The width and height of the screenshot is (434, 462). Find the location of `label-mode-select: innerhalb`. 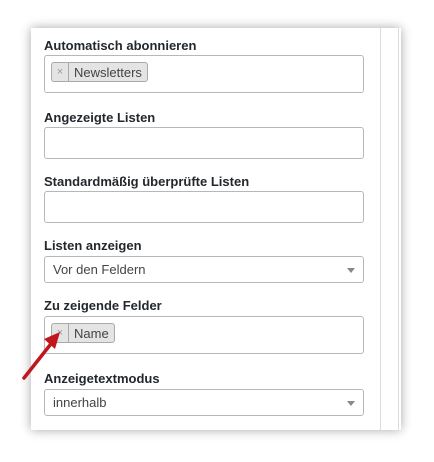

label-mode-select: innerhalb is located at coordinates (204, 402).